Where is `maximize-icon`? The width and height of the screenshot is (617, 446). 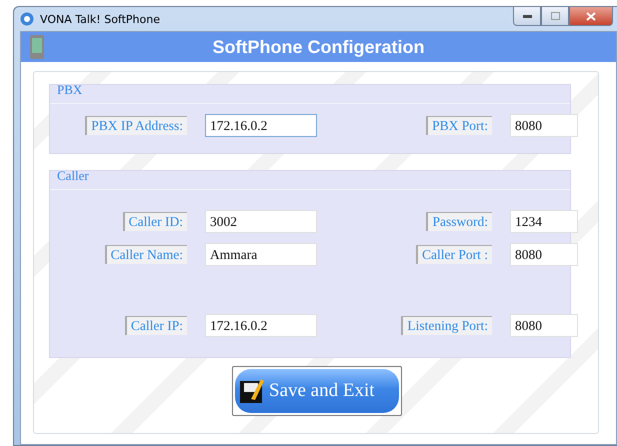 maximize-icon is located at coordinates (555, 16).